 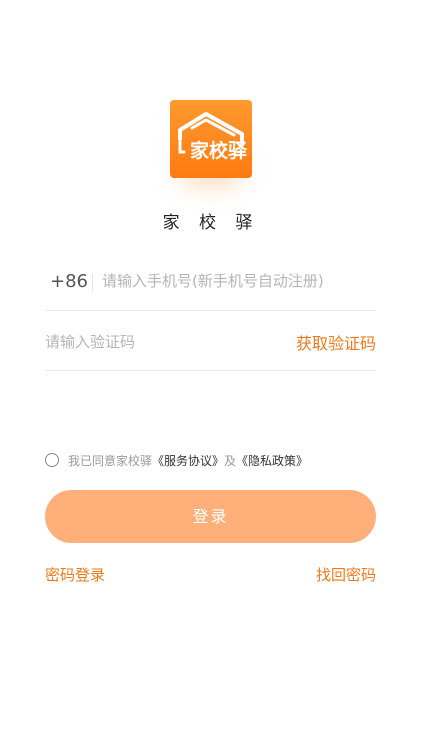 What do you see at coordinates (336, 342) in the screenshot?
I see `get-code-button: 获取验证码` at bounding box center [336, 342].